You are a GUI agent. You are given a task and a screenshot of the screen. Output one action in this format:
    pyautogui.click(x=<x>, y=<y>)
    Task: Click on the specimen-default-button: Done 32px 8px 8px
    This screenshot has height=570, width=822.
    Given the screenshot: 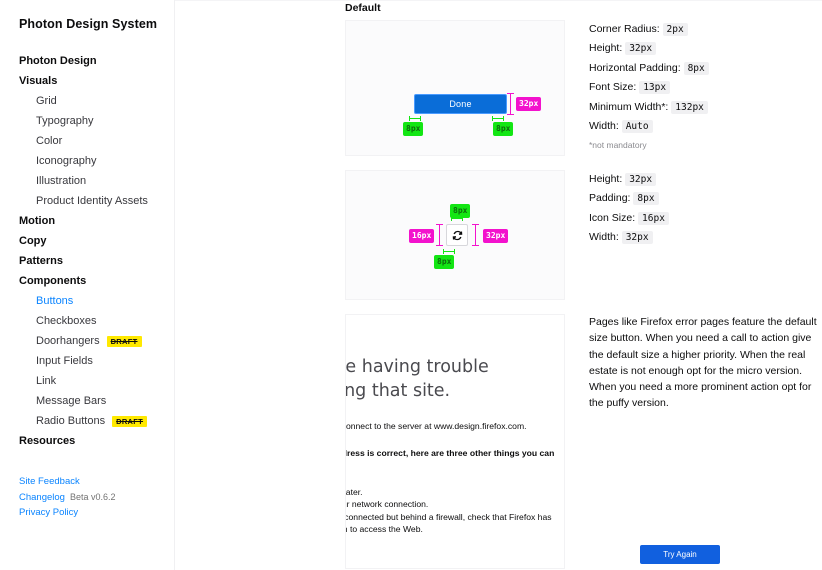 What is the action you would take?
    pyautogui.click(x=455, y=88)
    